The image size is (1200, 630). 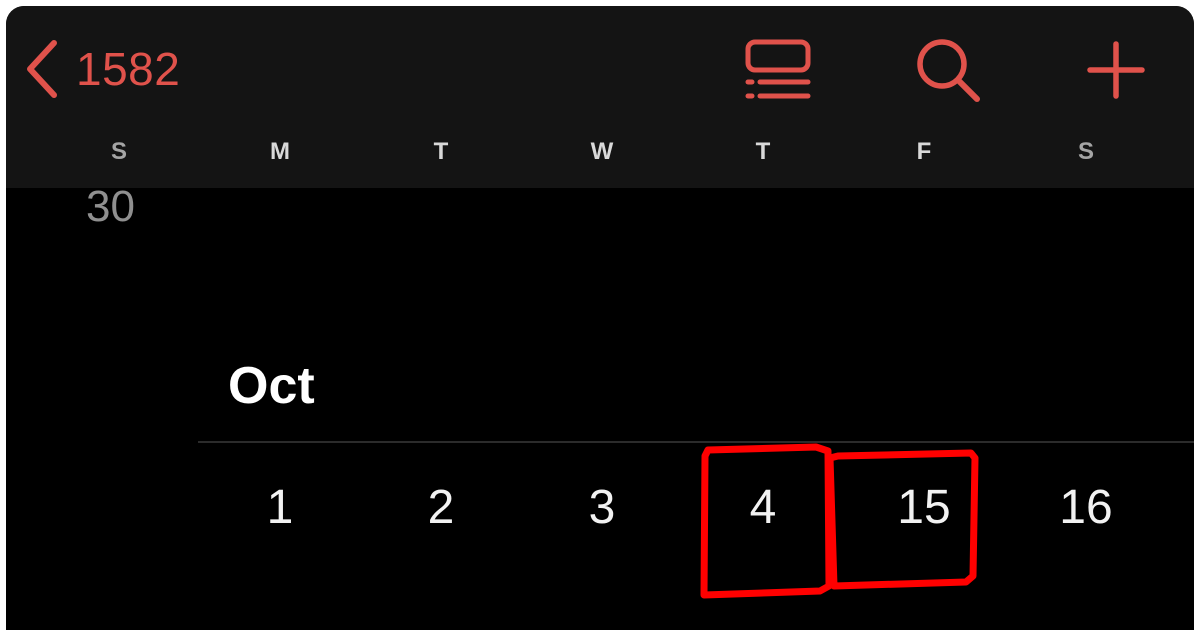 I want to click on list-view-button, so click(x=778, y=70).